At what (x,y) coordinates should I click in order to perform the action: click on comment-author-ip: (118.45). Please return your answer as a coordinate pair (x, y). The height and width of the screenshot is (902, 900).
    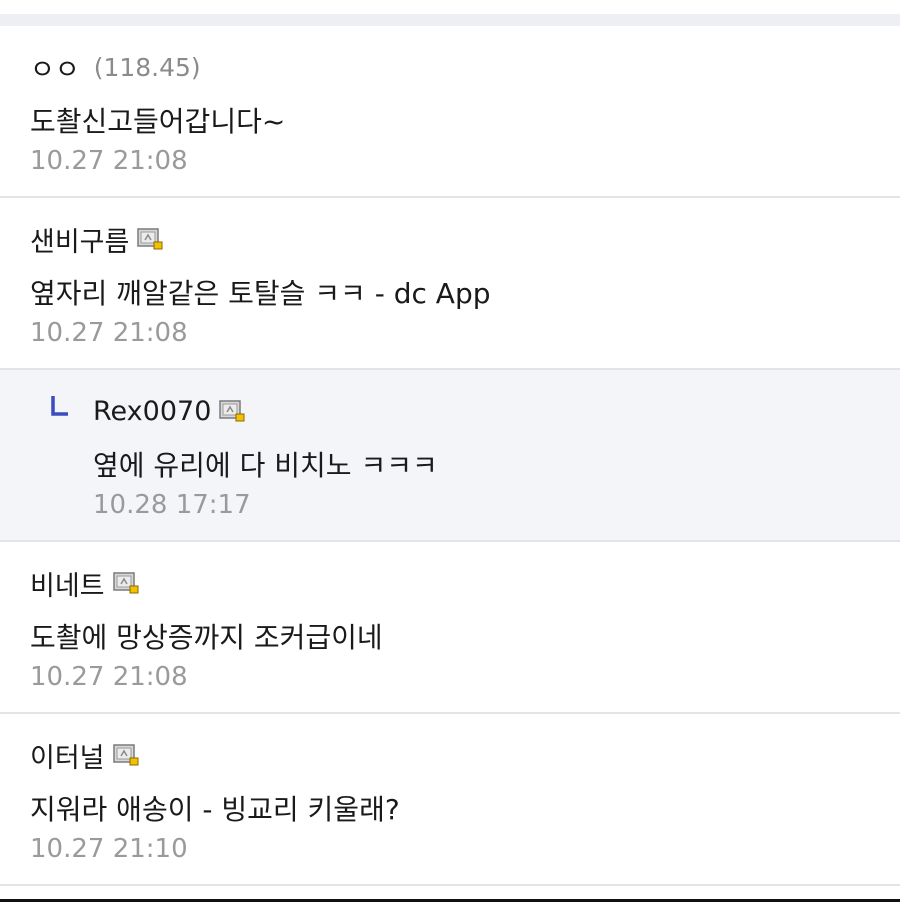
    Looking at the image, I should click on (147, 67).